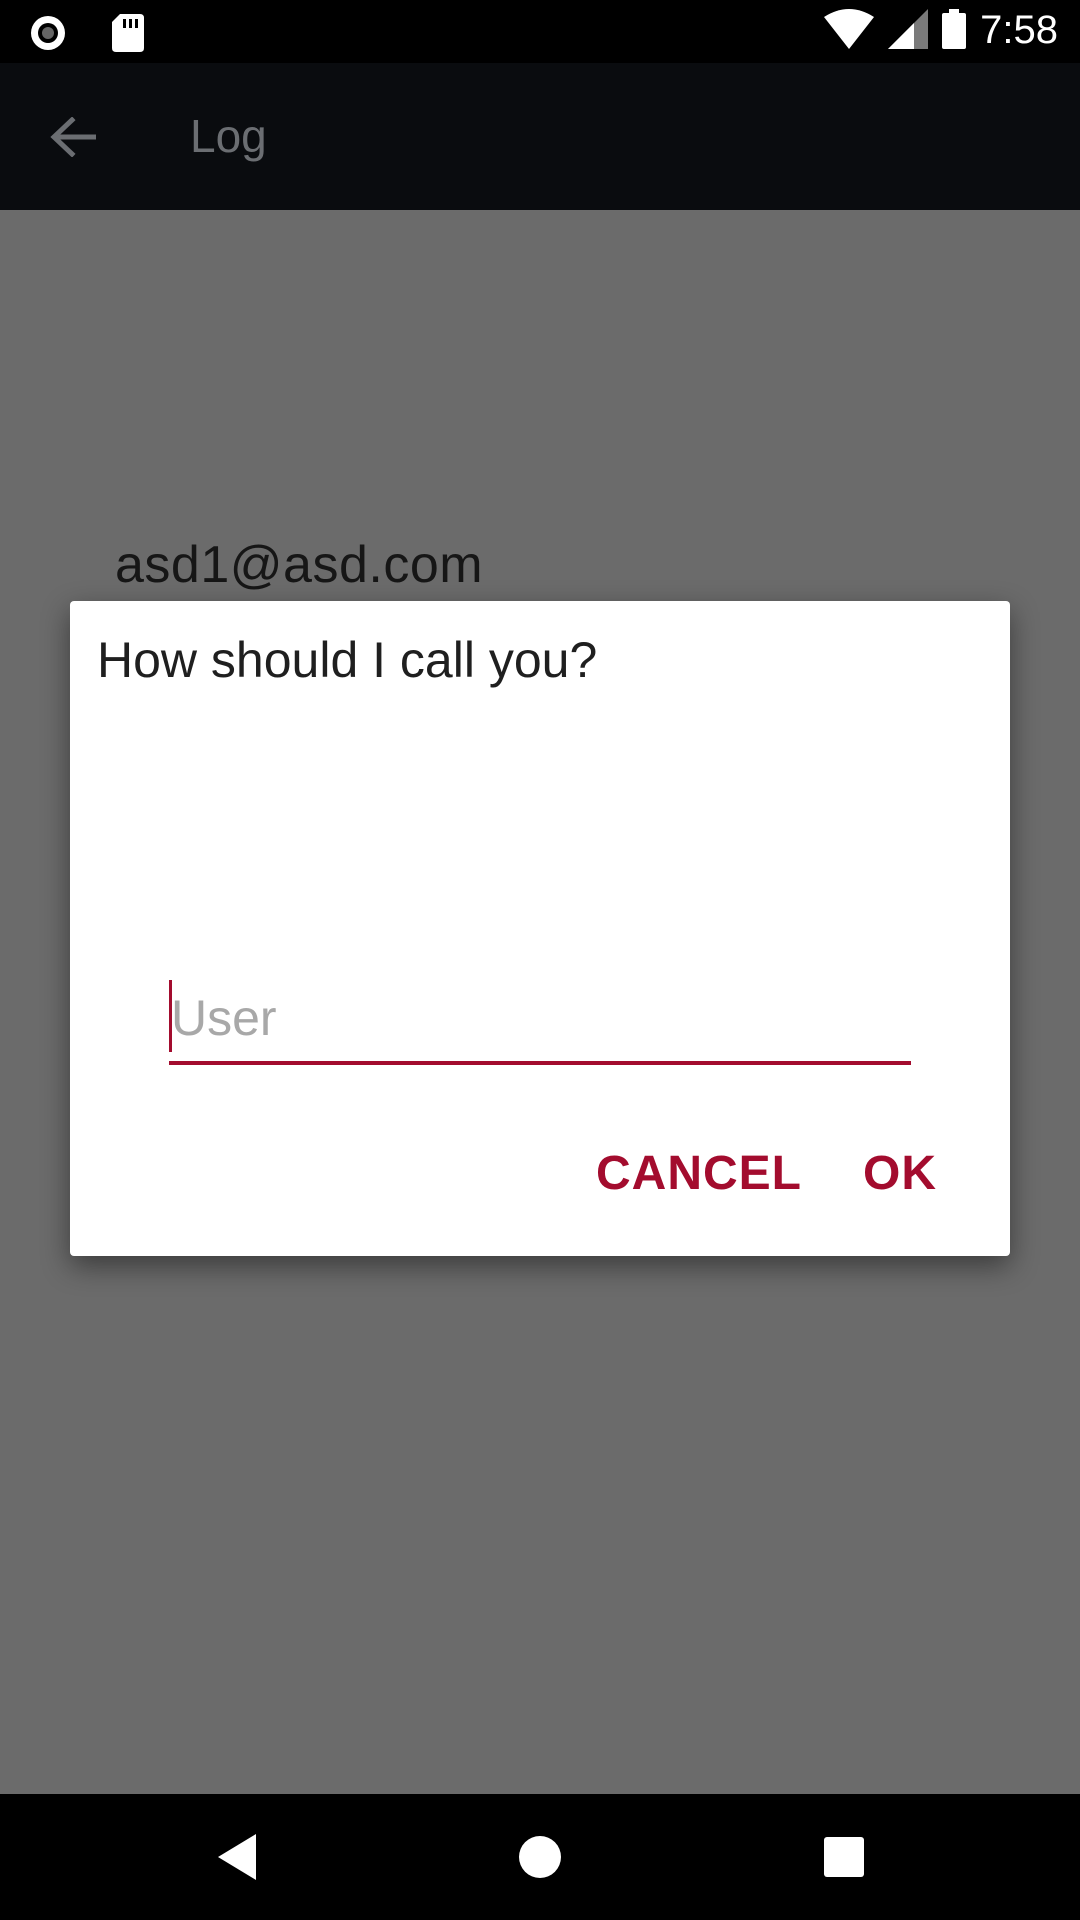 This screenshot has height=1920, width=1080. I want to click on navigation-bar, so click(540, 1857).